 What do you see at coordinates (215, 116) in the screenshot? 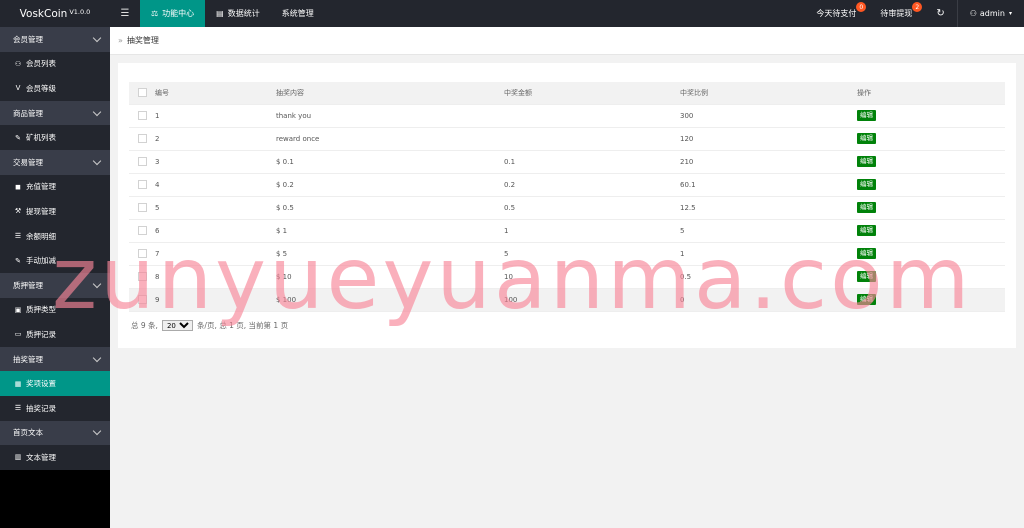
I see `cell-id: 1` at bounding box center [215, 116].